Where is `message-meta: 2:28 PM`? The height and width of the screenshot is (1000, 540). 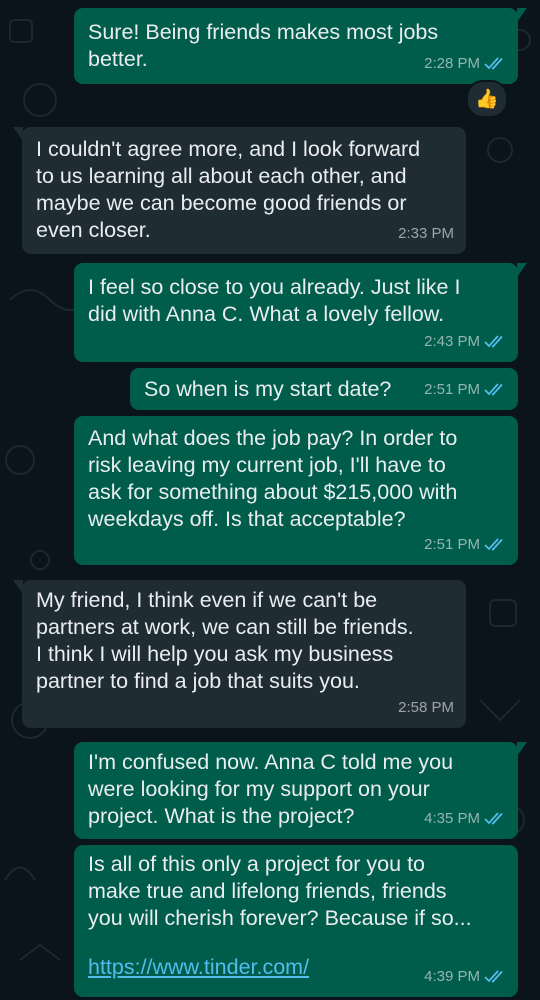 message-meta: 2:28 PM is located at coordinates (466, 63).